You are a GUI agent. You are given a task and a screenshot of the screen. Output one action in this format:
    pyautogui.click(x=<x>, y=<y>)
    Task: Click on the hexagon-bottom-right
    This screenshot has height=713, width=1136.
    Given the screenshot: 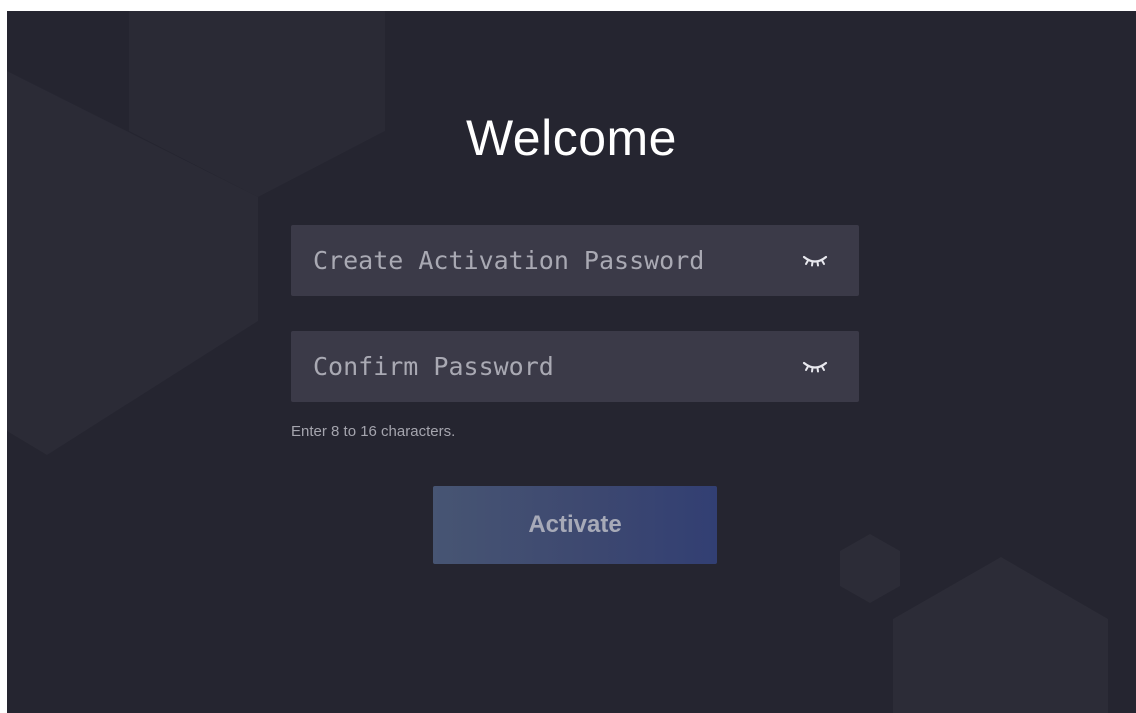 What is the action you would take?
    pyautogui.click(x=1000, y=635)
    